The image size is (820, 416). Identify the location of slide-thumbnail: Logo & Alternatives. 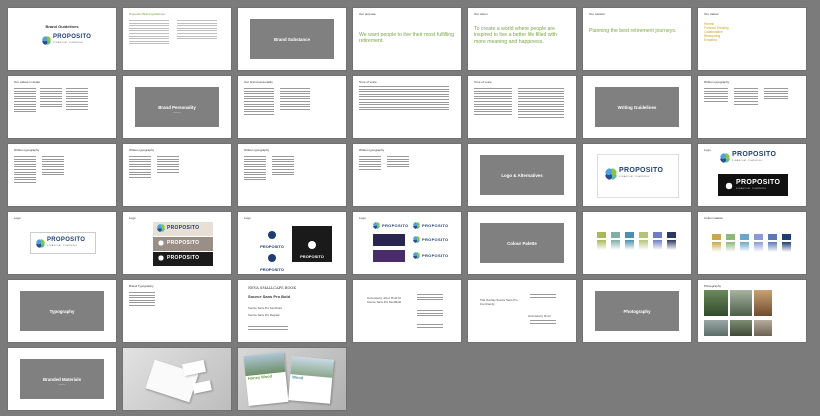
(522, 175).